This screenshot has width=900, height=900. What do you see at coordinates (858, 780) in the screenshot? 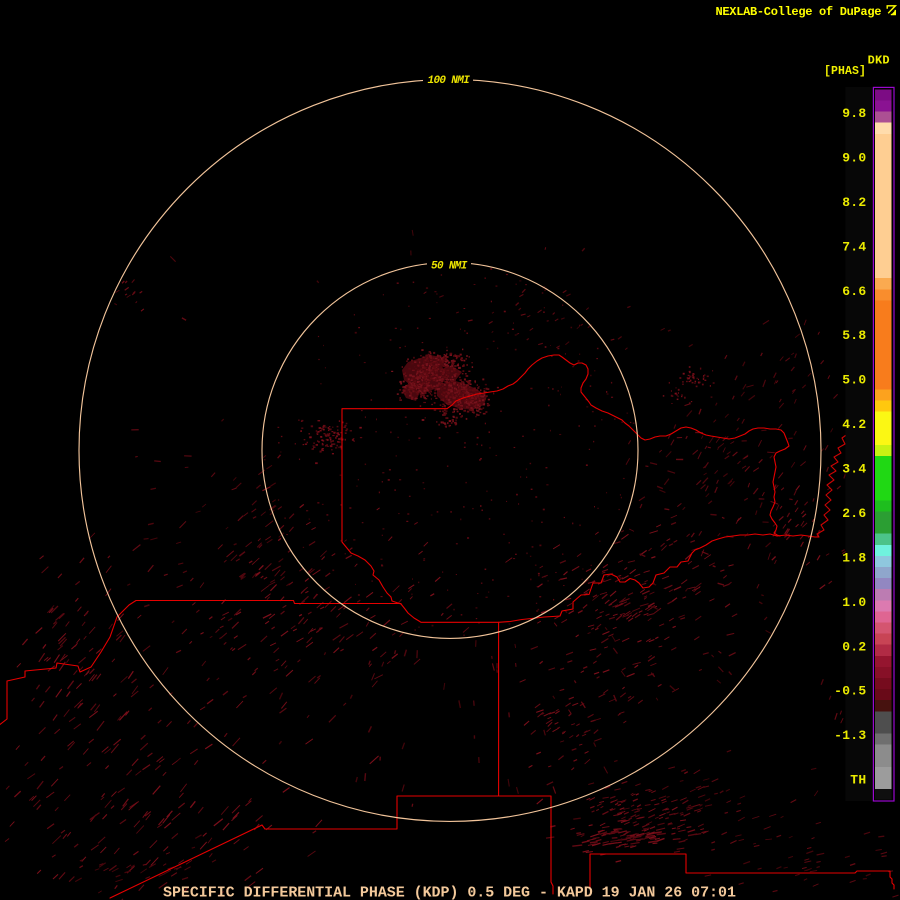
I see `svg-text: TH` at bounding box center [858, 780].